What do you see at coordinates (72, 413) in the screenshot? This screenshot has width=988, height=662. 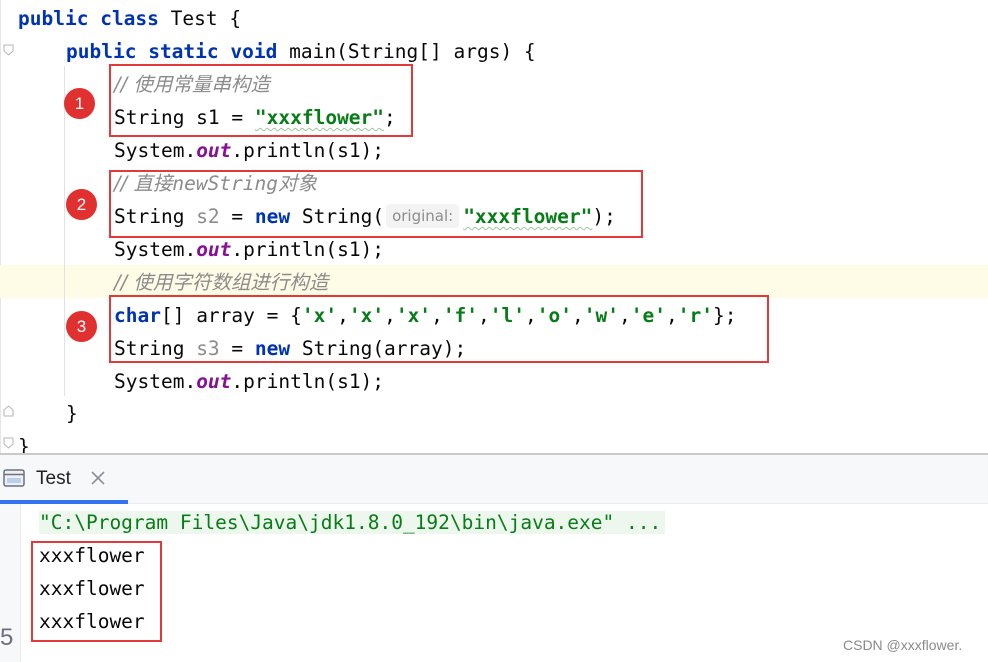 I see `code-line-13: }` at bounding box center [72, 413].